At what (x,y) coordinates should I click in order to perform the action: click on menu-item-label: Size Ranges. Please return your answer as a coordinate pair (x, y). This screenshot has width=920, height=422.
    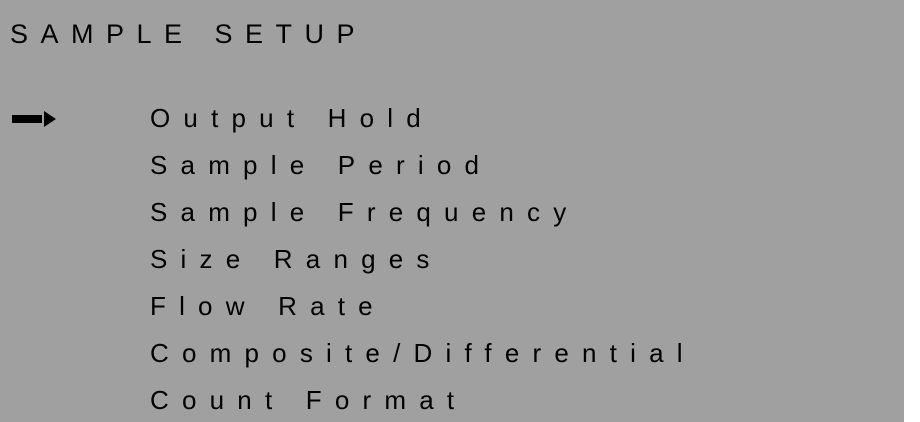
    Looking at the image, I should click on (296, 259).